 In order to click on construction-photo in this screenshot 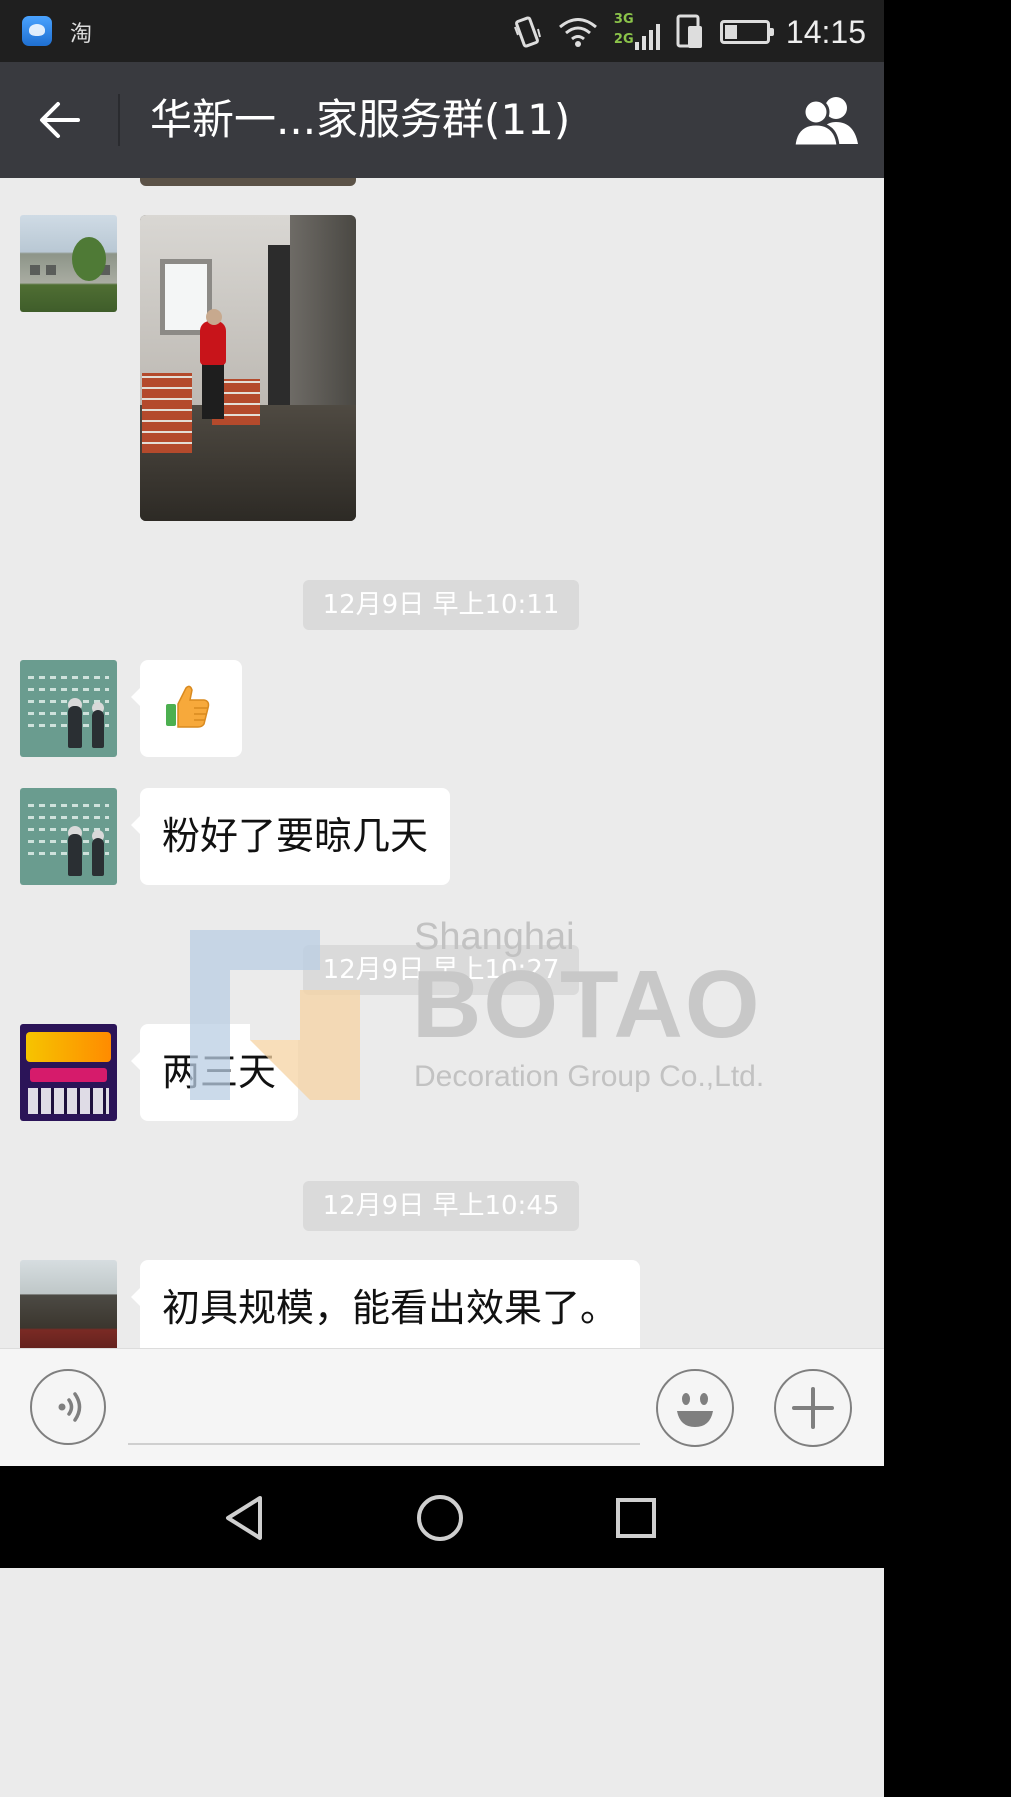, I will do `click(248, 368)`.